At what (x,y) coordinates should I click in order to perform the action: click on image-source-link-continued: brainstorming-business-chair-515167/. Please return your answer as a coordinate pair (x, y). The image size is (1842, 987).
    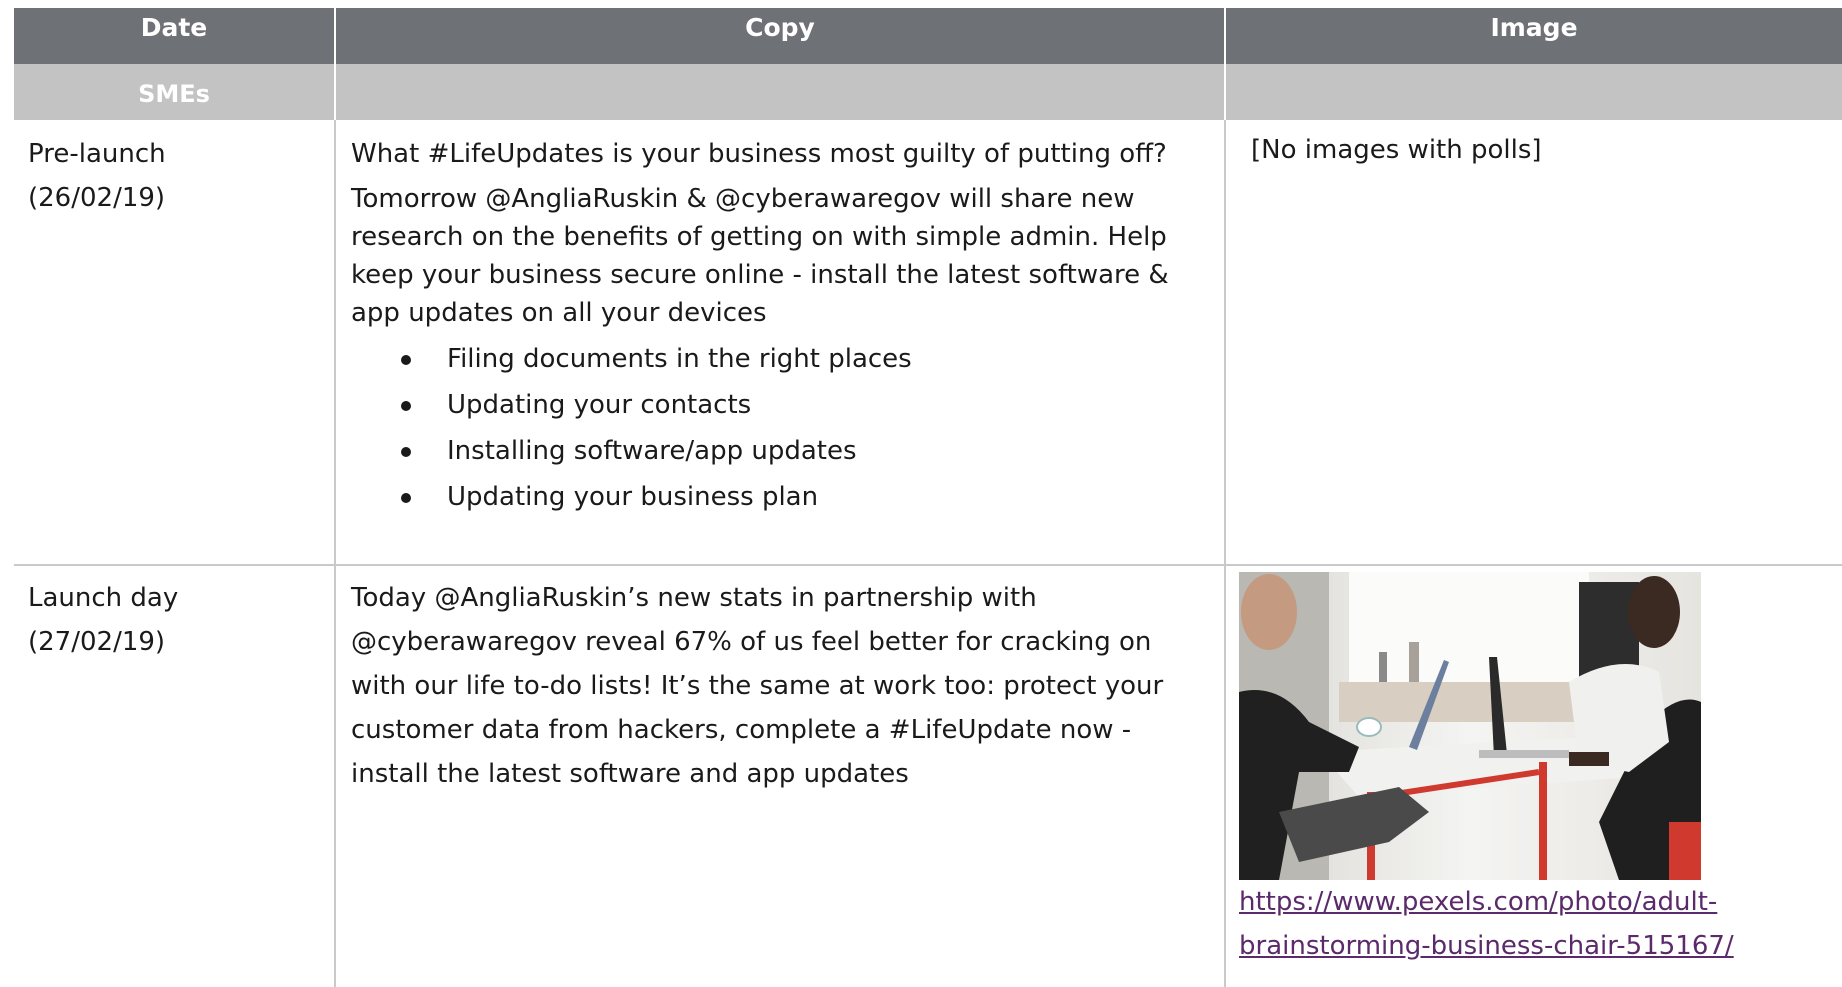
    Looking at the image, I should click on (1540, 946).